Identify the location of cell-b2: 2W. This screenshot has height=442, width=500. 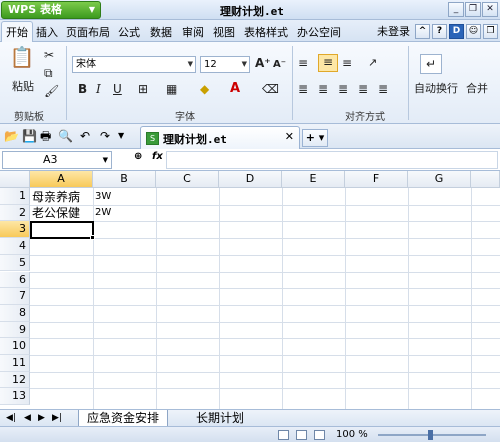
(102, 213).